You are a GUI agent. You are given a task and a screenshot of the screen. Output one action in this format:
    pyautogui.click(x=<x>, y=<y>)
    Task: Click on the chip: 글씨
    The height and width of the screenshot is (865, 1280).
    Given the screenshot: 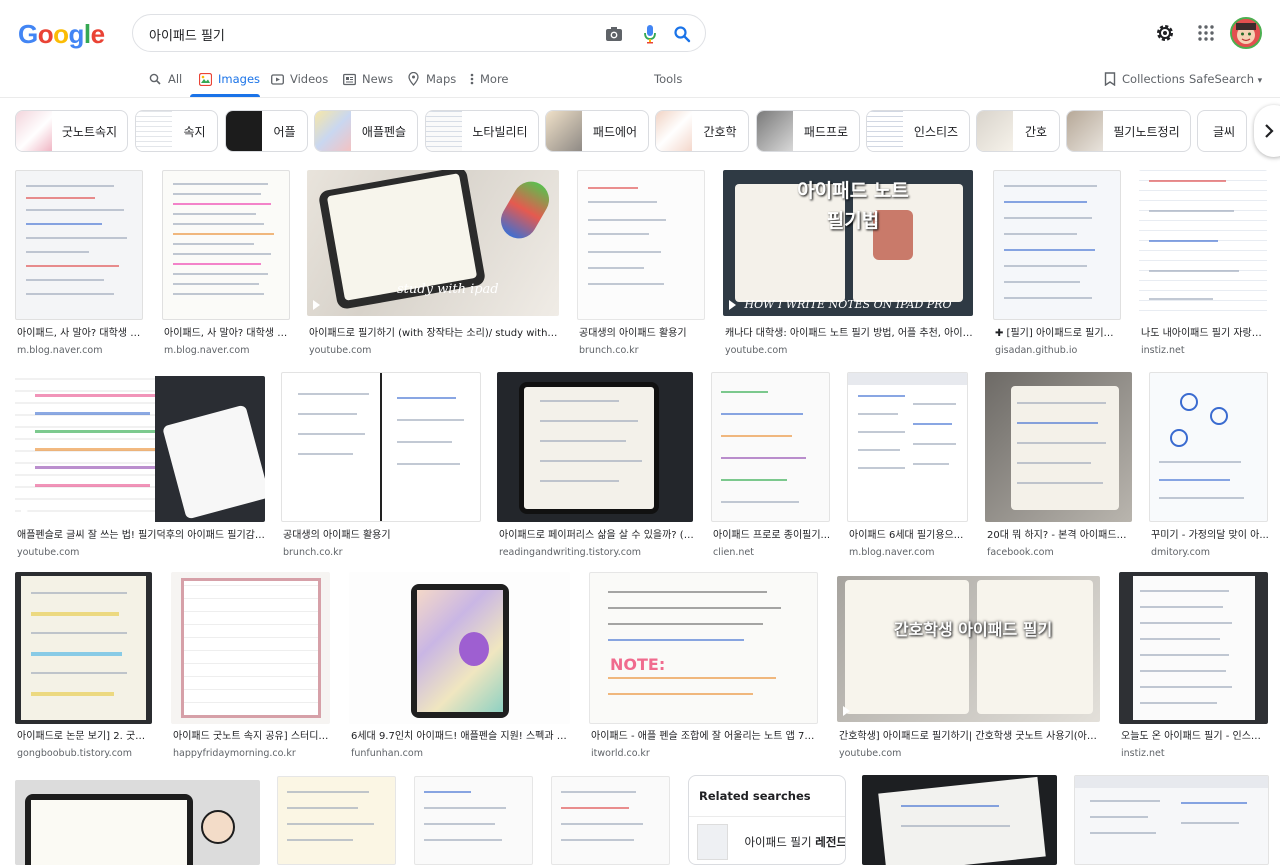 What is the action you would take?
    pyautogui.click(x=1222, y=131)
    